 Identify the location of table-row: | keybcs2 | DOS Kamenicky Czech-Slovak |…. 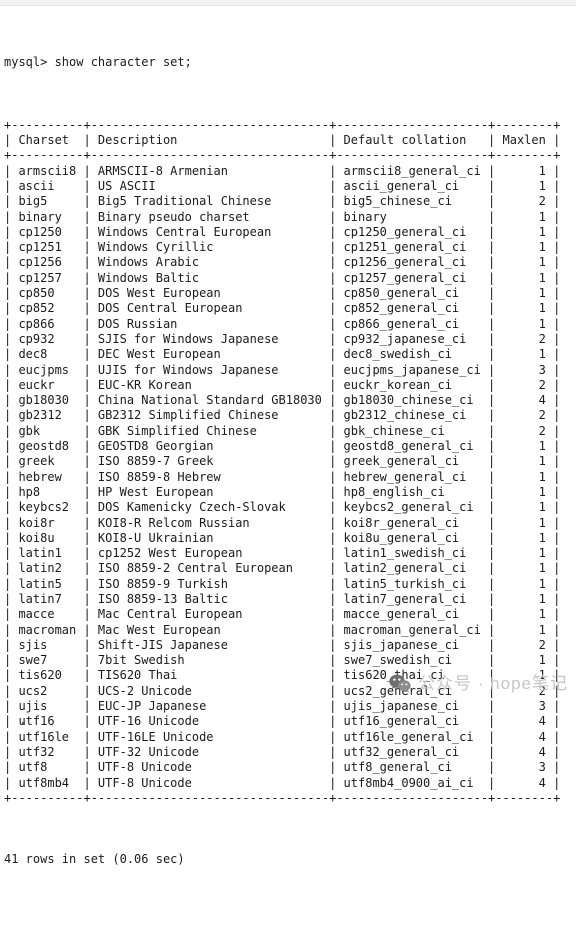
(282, 507).